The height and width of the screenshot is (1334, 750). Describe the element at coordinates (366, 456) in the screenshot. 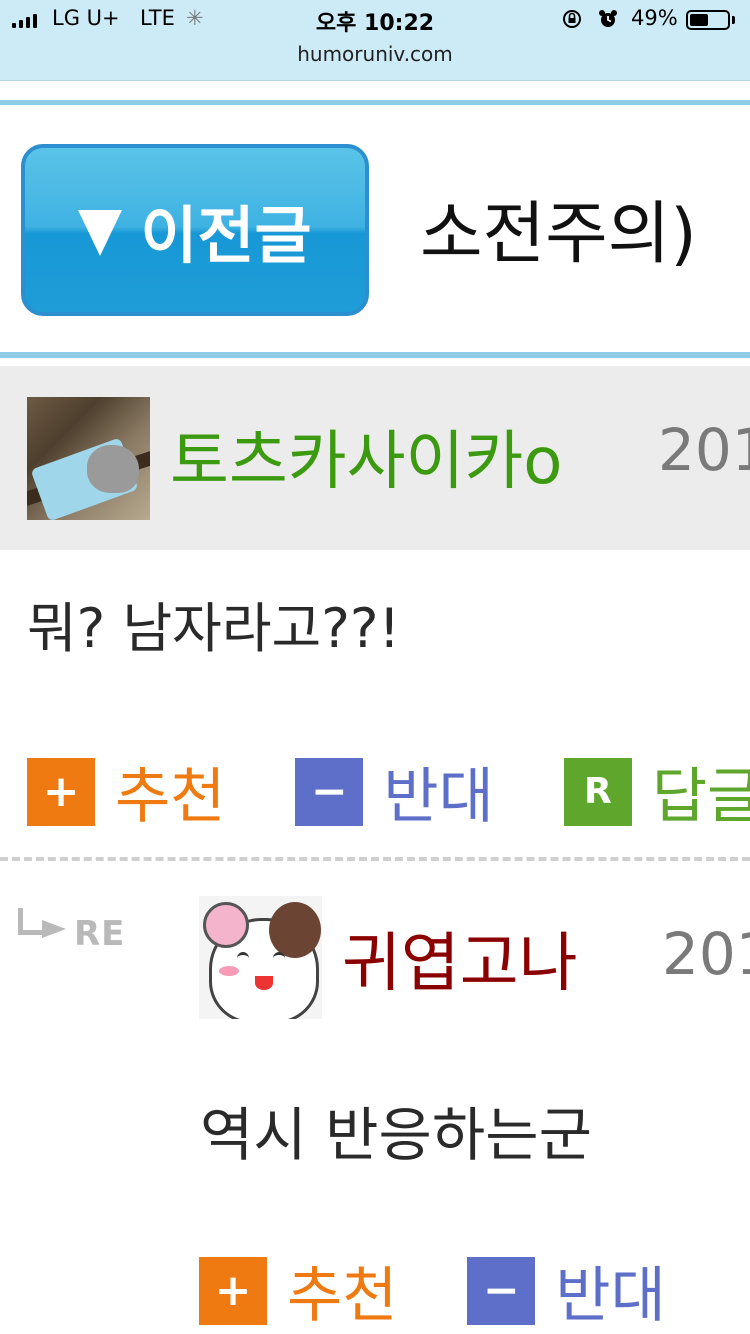

I see `author-name: 토츠카사이카o` at that location.